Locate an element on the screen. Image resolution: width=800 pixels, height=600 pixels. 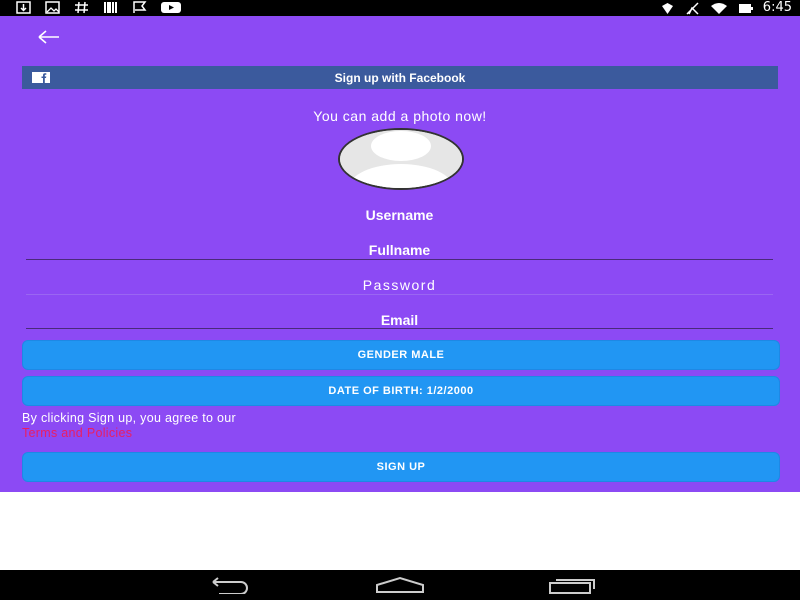
signup-label: SIGN UP is located at coordinates (401, 467).